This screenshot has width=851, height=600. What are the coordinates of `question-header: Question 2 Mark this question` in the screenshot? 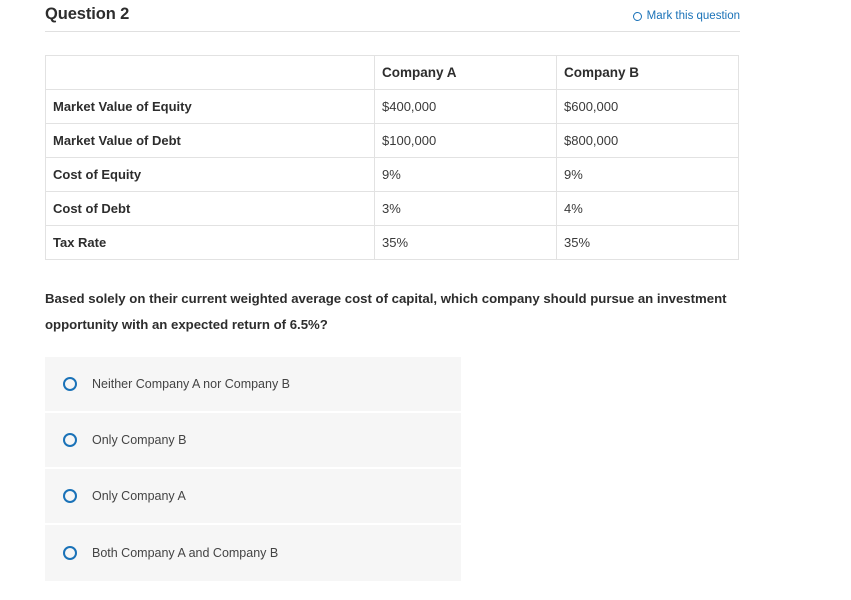 It's located at (392, 16).